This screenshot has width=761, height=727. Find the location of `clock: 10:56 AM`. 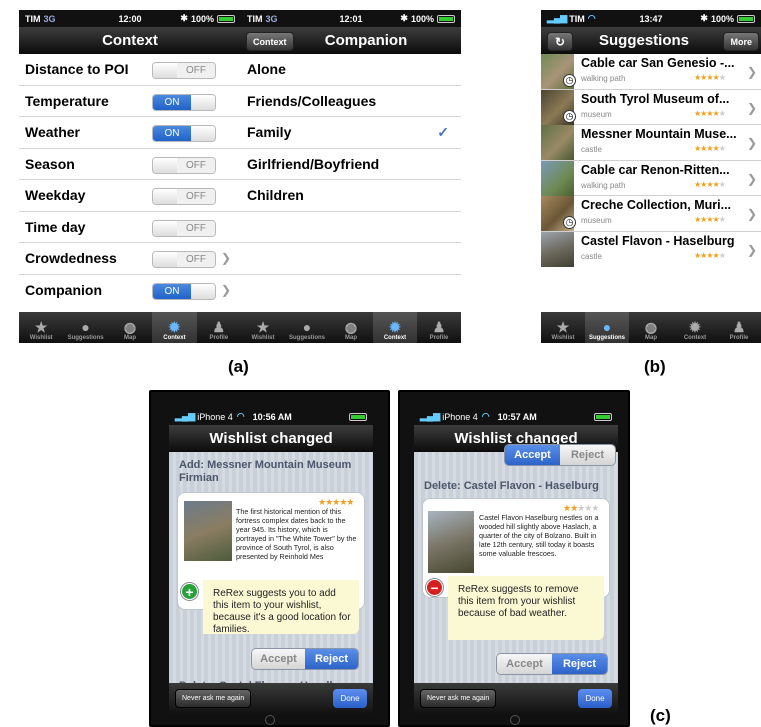

clock: 10:56 AM is located at coordinates (272, 416).